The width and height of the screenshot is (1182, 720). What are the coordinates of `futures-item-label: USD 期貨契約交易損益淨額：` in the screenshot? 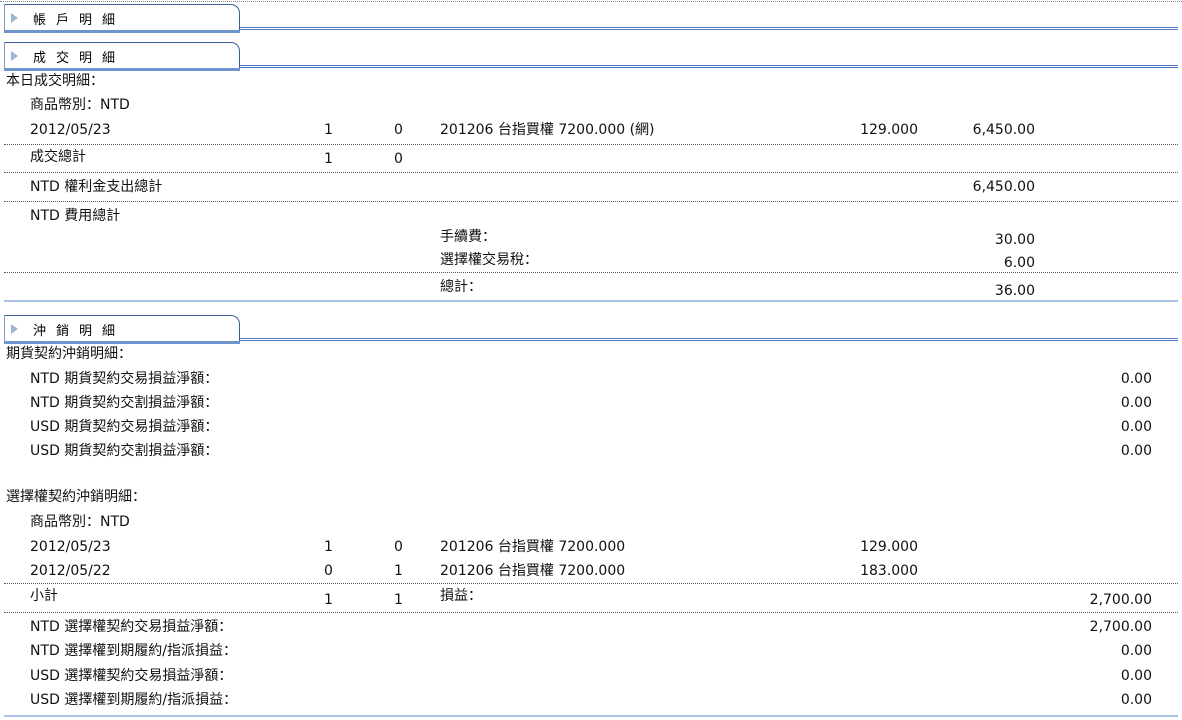 It's located at (124, 427).